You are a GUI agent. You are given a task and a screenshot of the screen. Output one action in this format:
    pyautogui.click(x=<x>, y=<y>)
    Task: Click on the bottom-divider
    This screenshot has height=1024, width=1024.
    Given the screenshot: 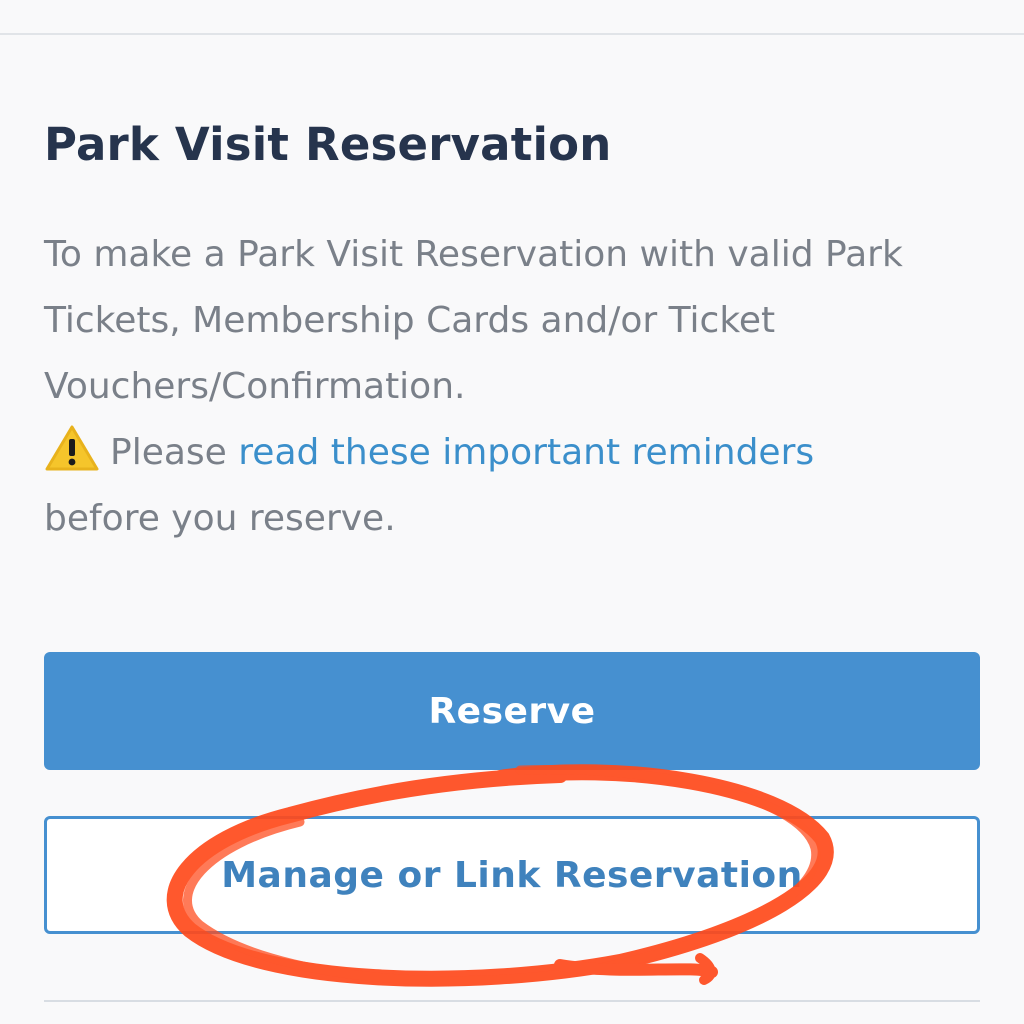 What is the action you would take?
    pyautogui.click(x=512, y=1001)
    